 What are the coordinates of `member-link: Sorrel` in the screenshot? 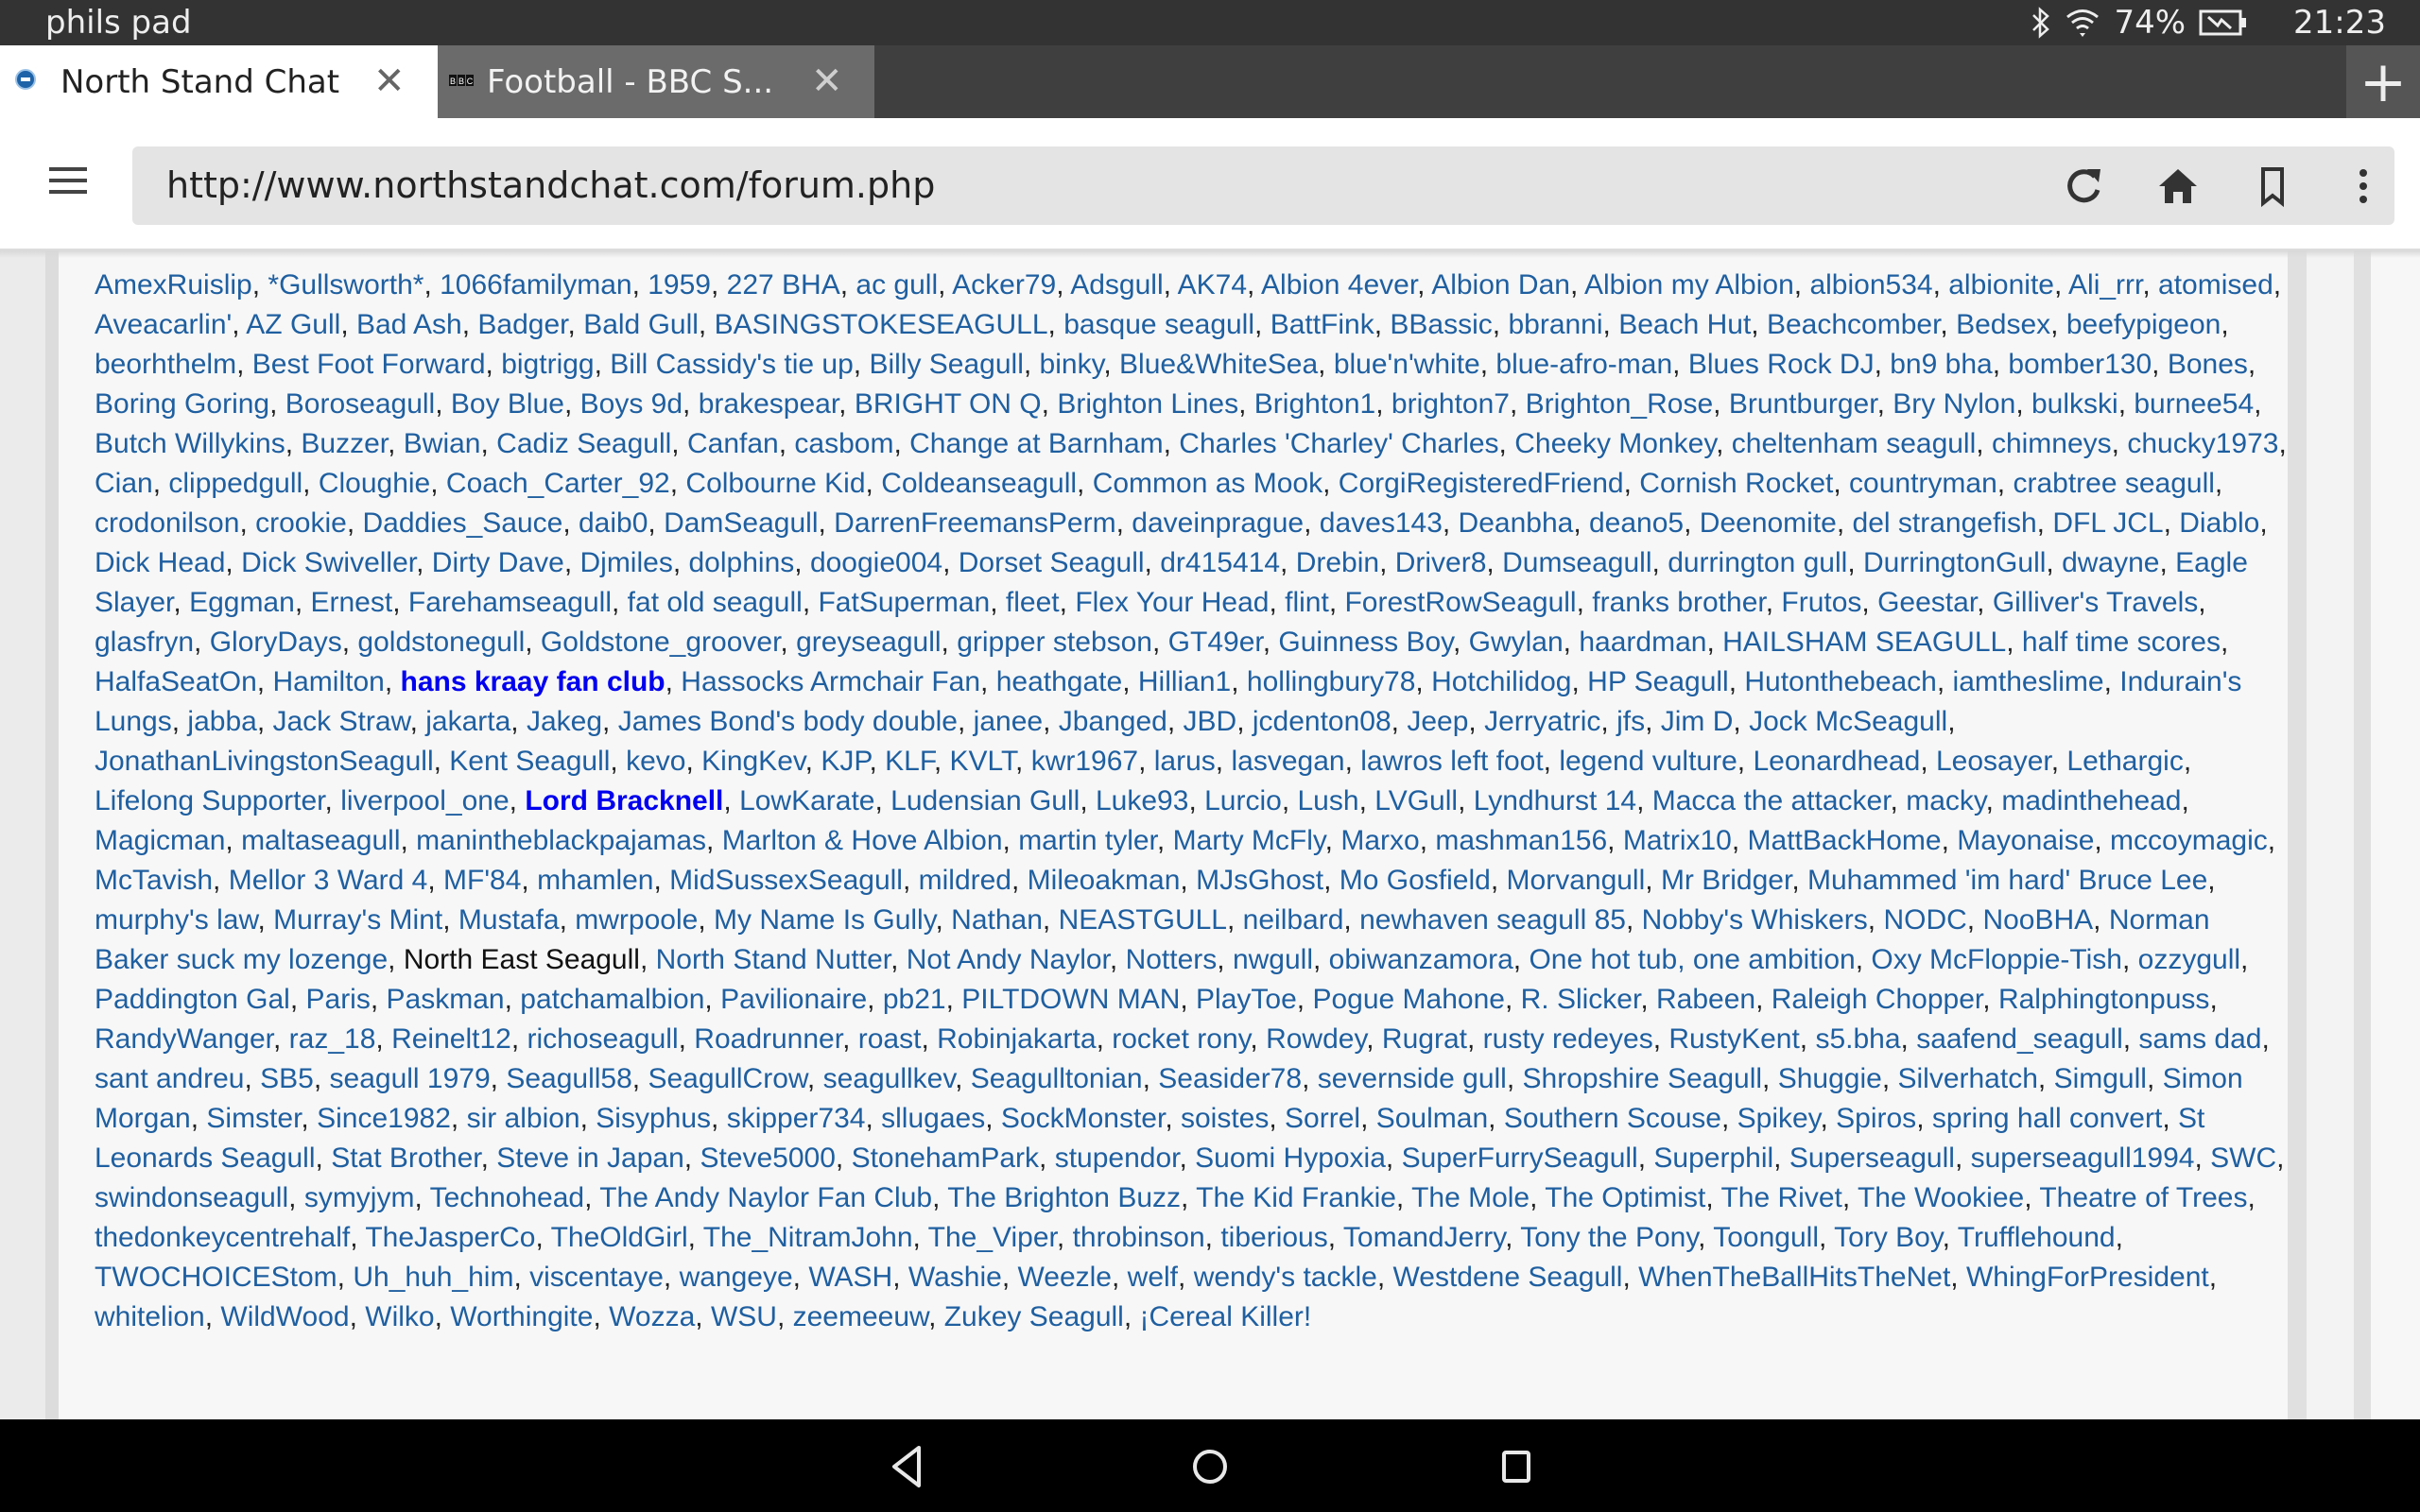 It's located at (1322, 1118).